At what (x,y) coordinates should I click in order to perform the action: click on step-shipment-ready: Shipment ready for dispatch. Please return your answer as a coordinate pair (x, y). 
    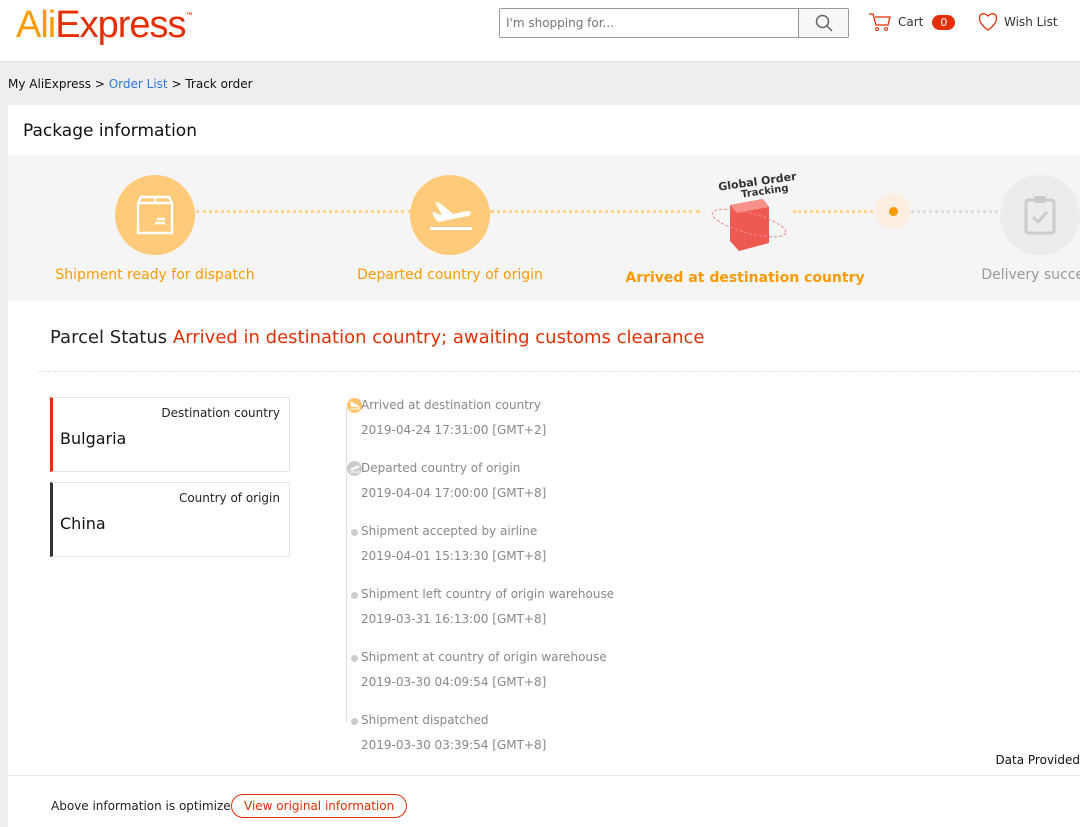
    Looking at the image, I should click on (155, 229).